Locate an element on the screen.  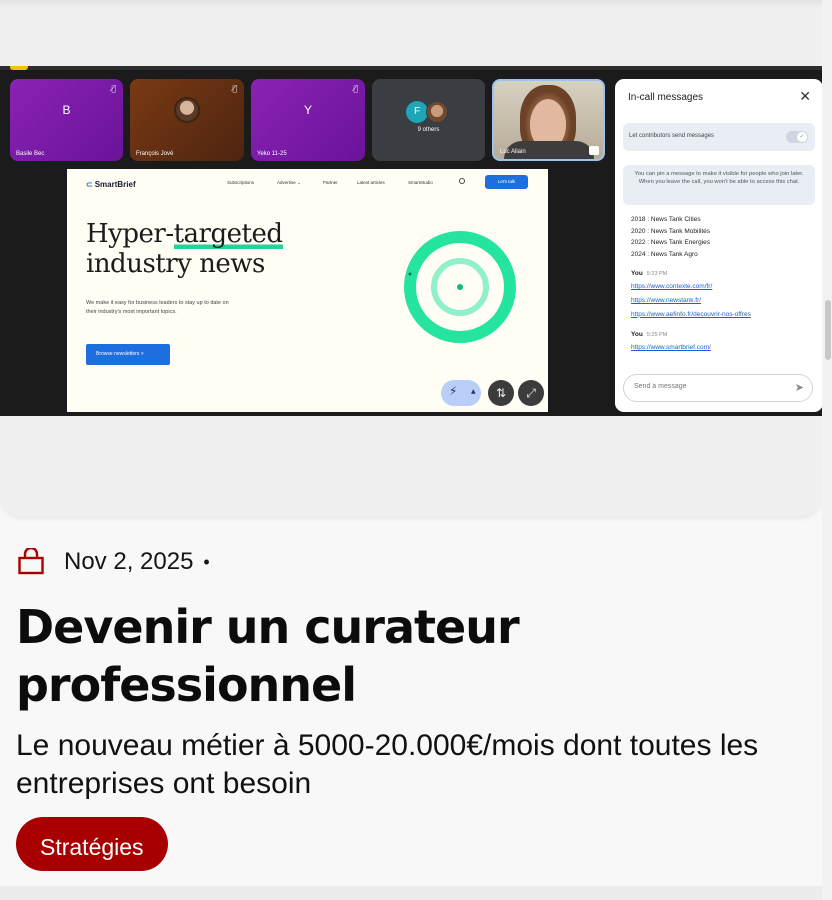
message-line: 2020 : News Tank Mobilités is located at coordinates (671, 231).